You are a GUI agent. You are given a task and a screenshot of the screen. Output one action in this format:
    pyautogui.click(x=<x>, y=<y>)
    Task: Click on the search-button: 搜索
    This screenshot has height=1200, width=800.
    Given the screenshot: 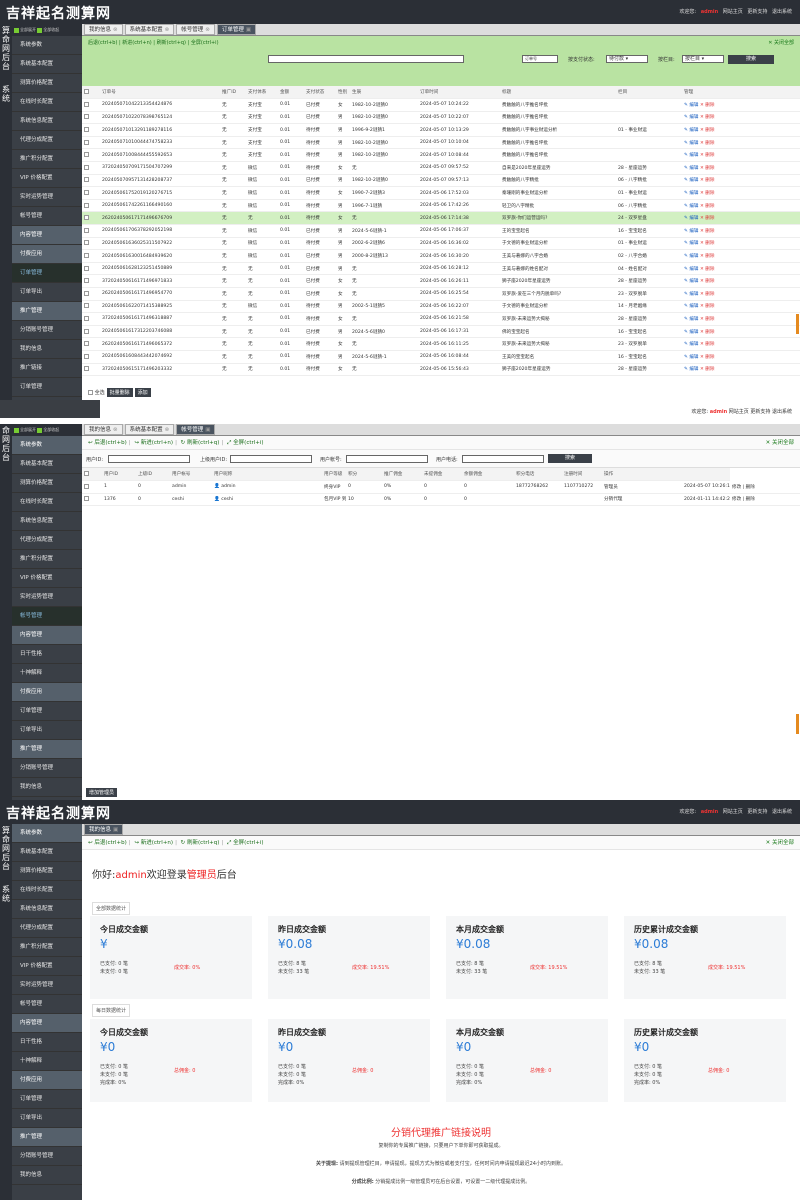 What is the action you would take?
    pyautogui.click(x=570, y=458)
    